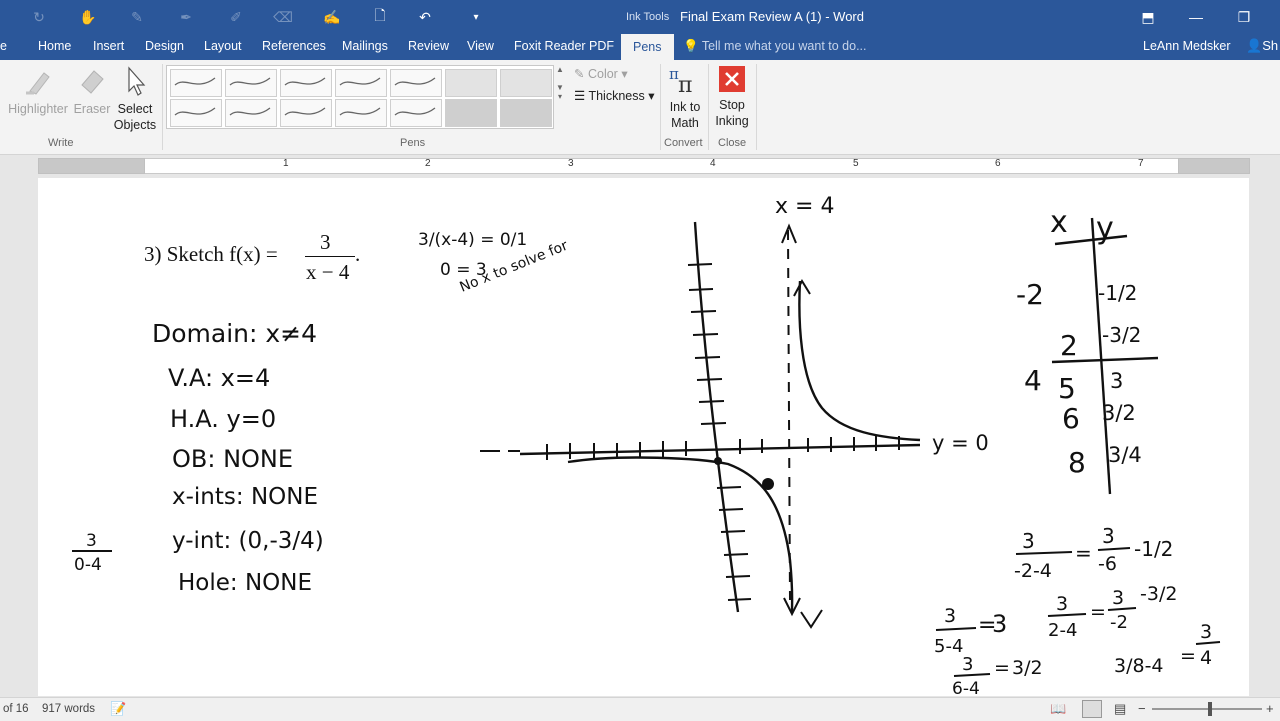 The image size is (1280, 721). I want to click on calc-result: 3/2, so click(1027, 668).